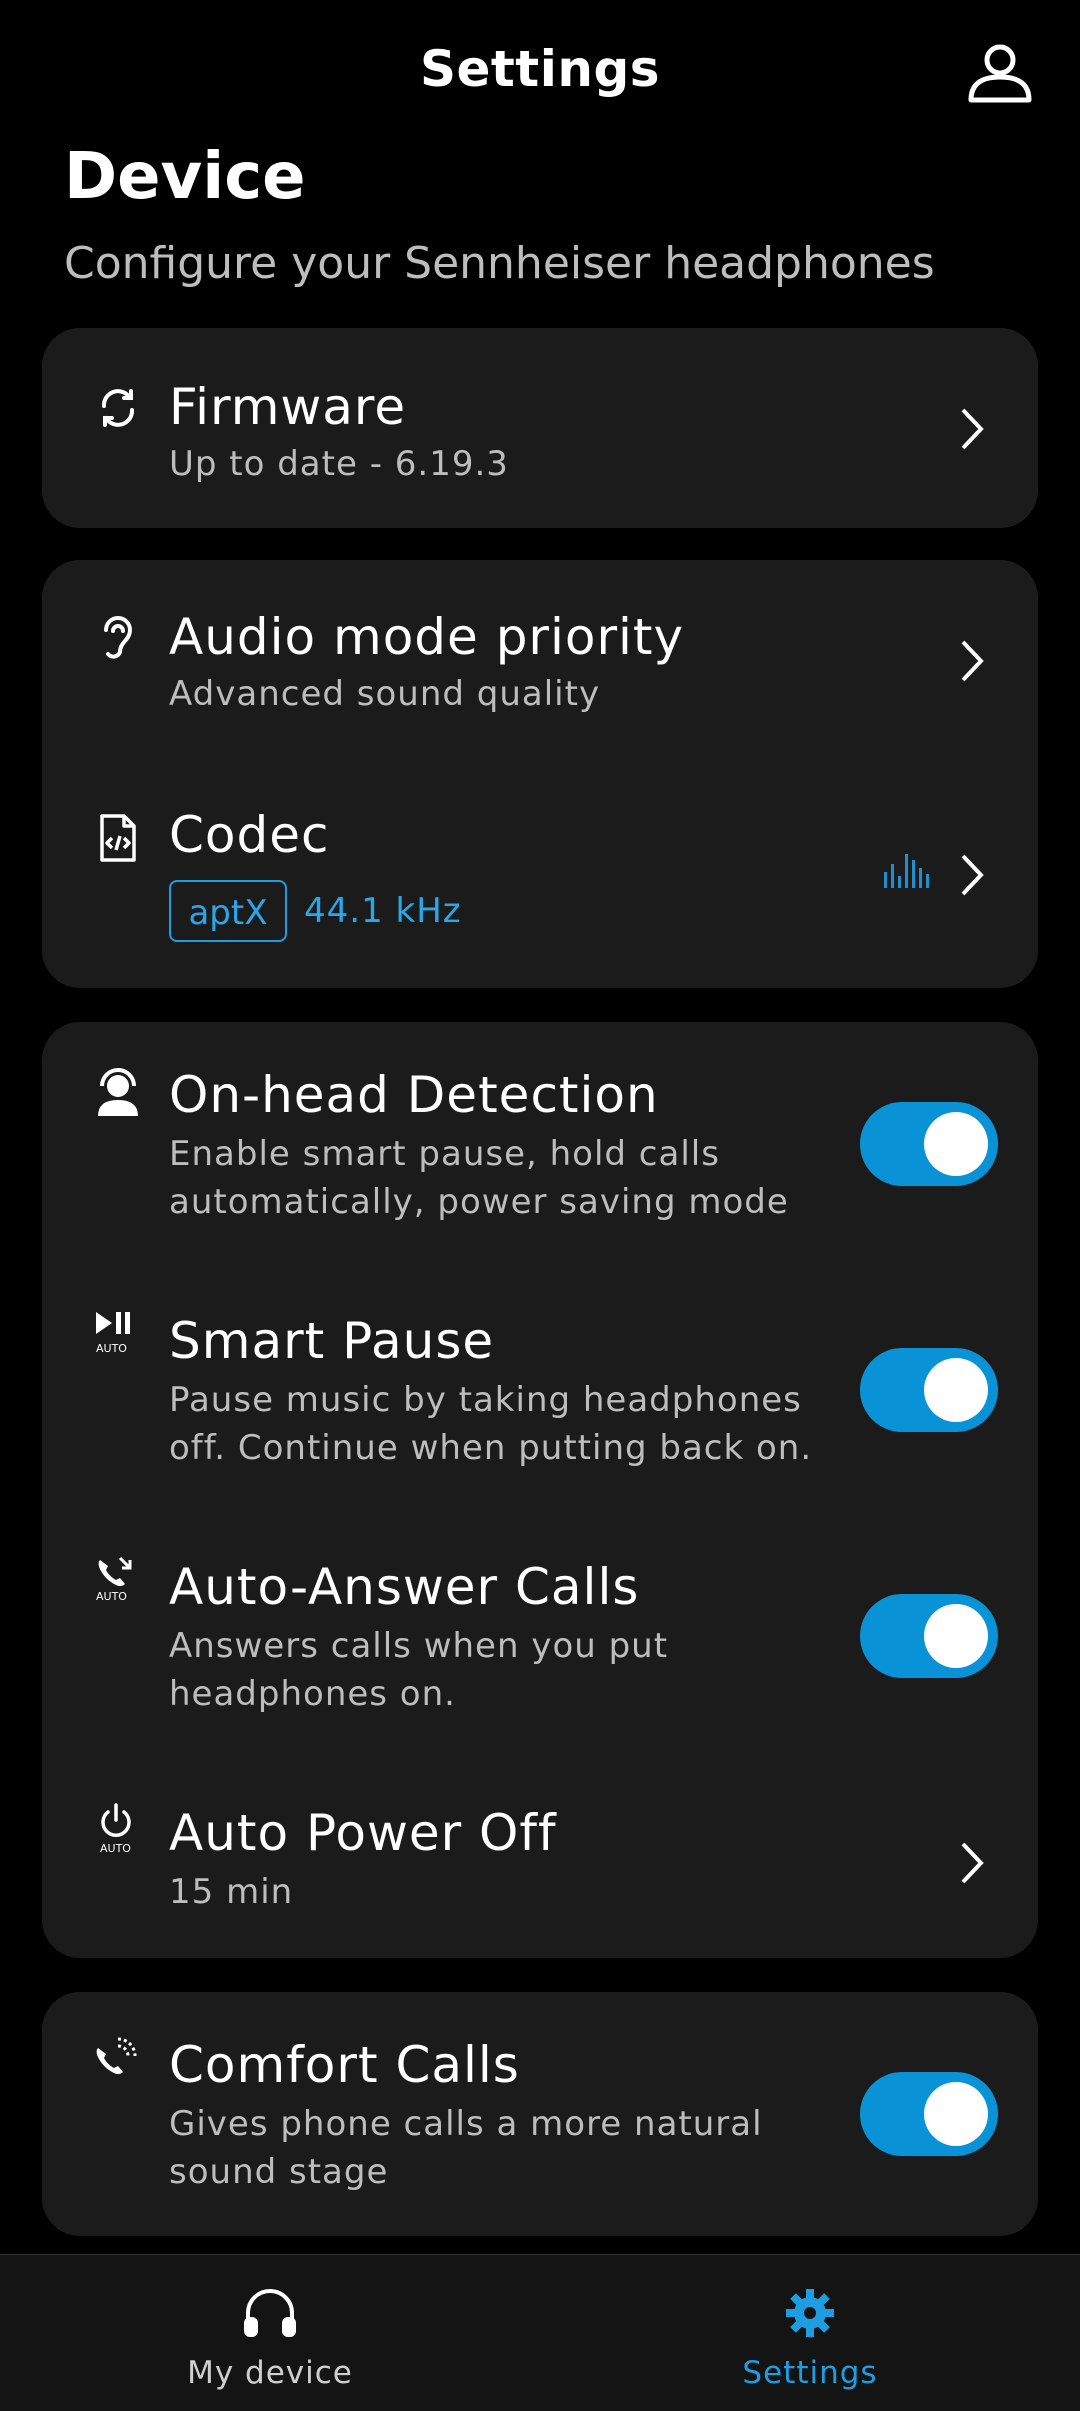 The image size is (1080, 2411). I want to click on phone-sound-icon, so click(116, 2056).